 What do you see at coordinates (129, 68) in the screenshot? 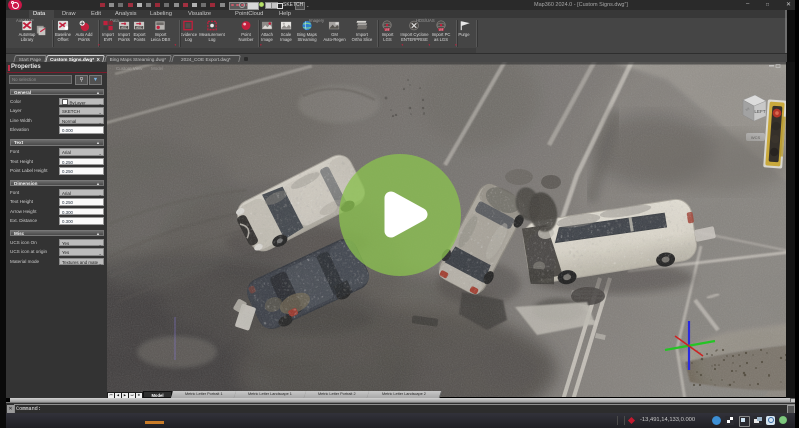
I see `svg-text: Custom View` at bounding box center [129, 68].